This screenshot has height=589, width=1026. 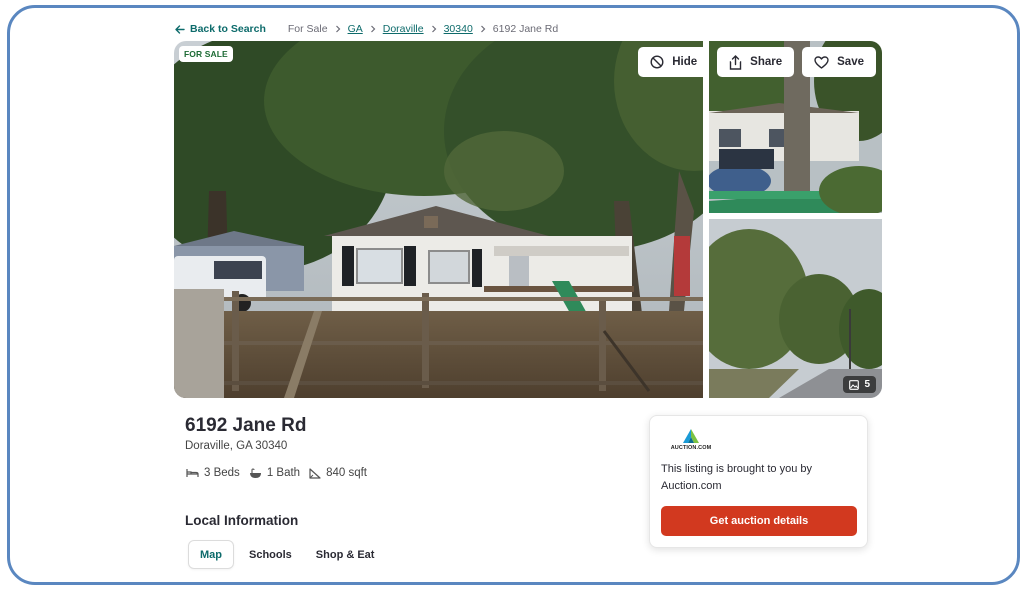 What do you see at coordinates (795, 308) in the screenshot?
I see `thumbnail-photo-2: 5` at bounding box center [795, 308].